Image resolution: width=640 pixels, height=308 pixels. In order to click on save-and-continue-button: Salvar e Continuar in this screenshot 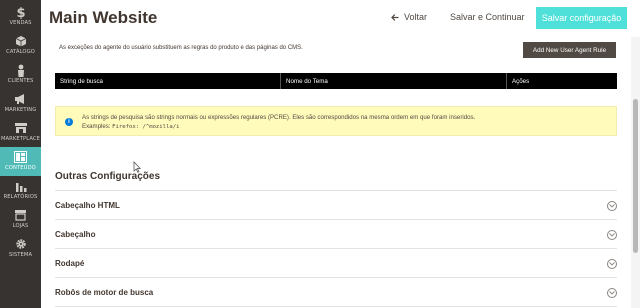, I will do `click(487, 17)`.